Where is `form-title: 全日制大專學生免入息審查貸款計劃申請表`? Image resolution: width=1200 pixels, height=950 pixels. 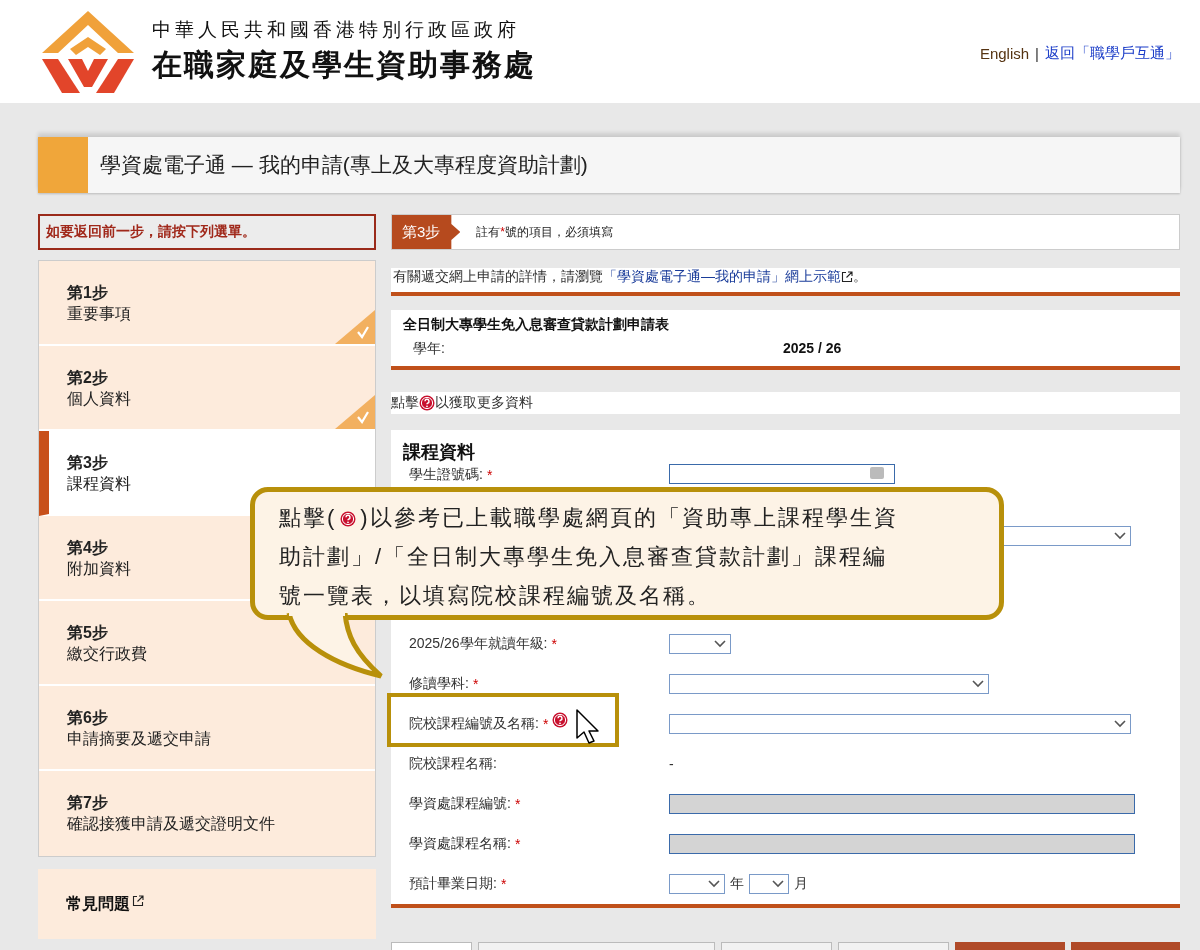
form-title: 全日制大專學生免入息審查貸款計劃申請表 is located at coordinates (536, 325).